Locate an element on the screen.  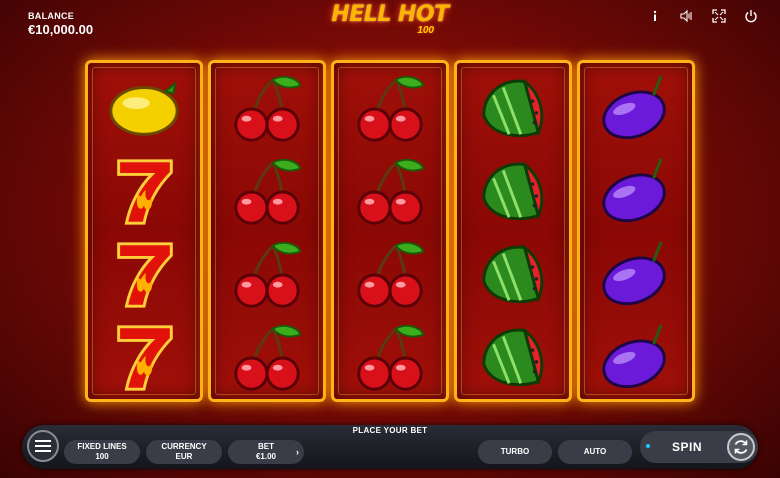
auto-button: AUTO is located at coordinates (595, 452).